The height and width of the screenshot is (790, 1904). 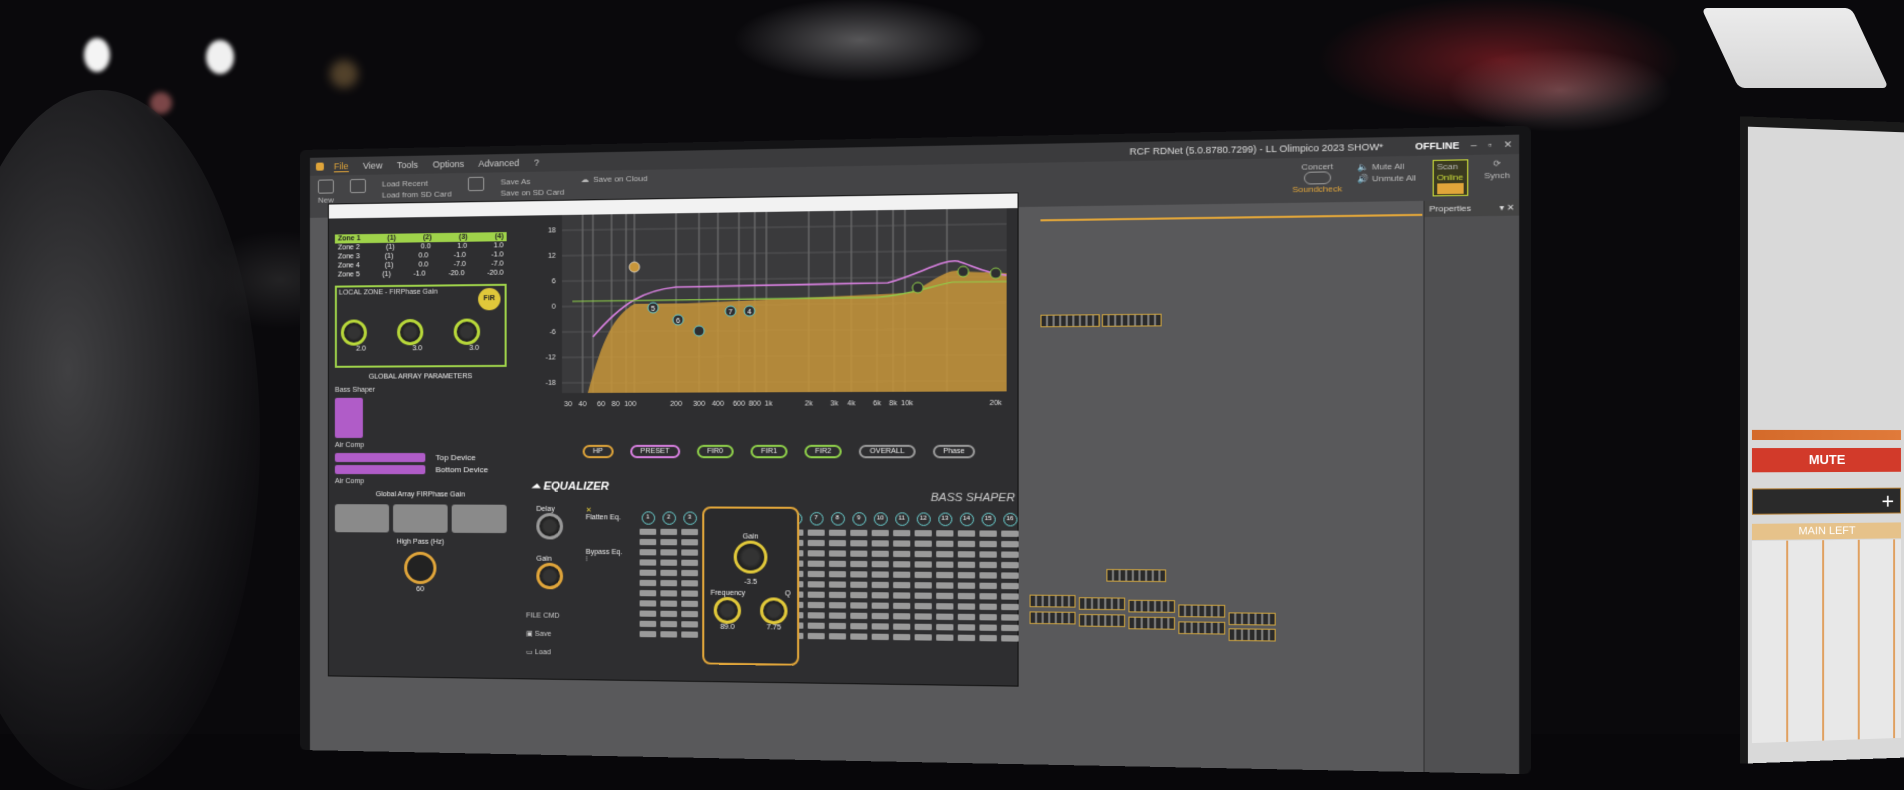 I want to click on channel-strips, so click(x=1826, y=641).